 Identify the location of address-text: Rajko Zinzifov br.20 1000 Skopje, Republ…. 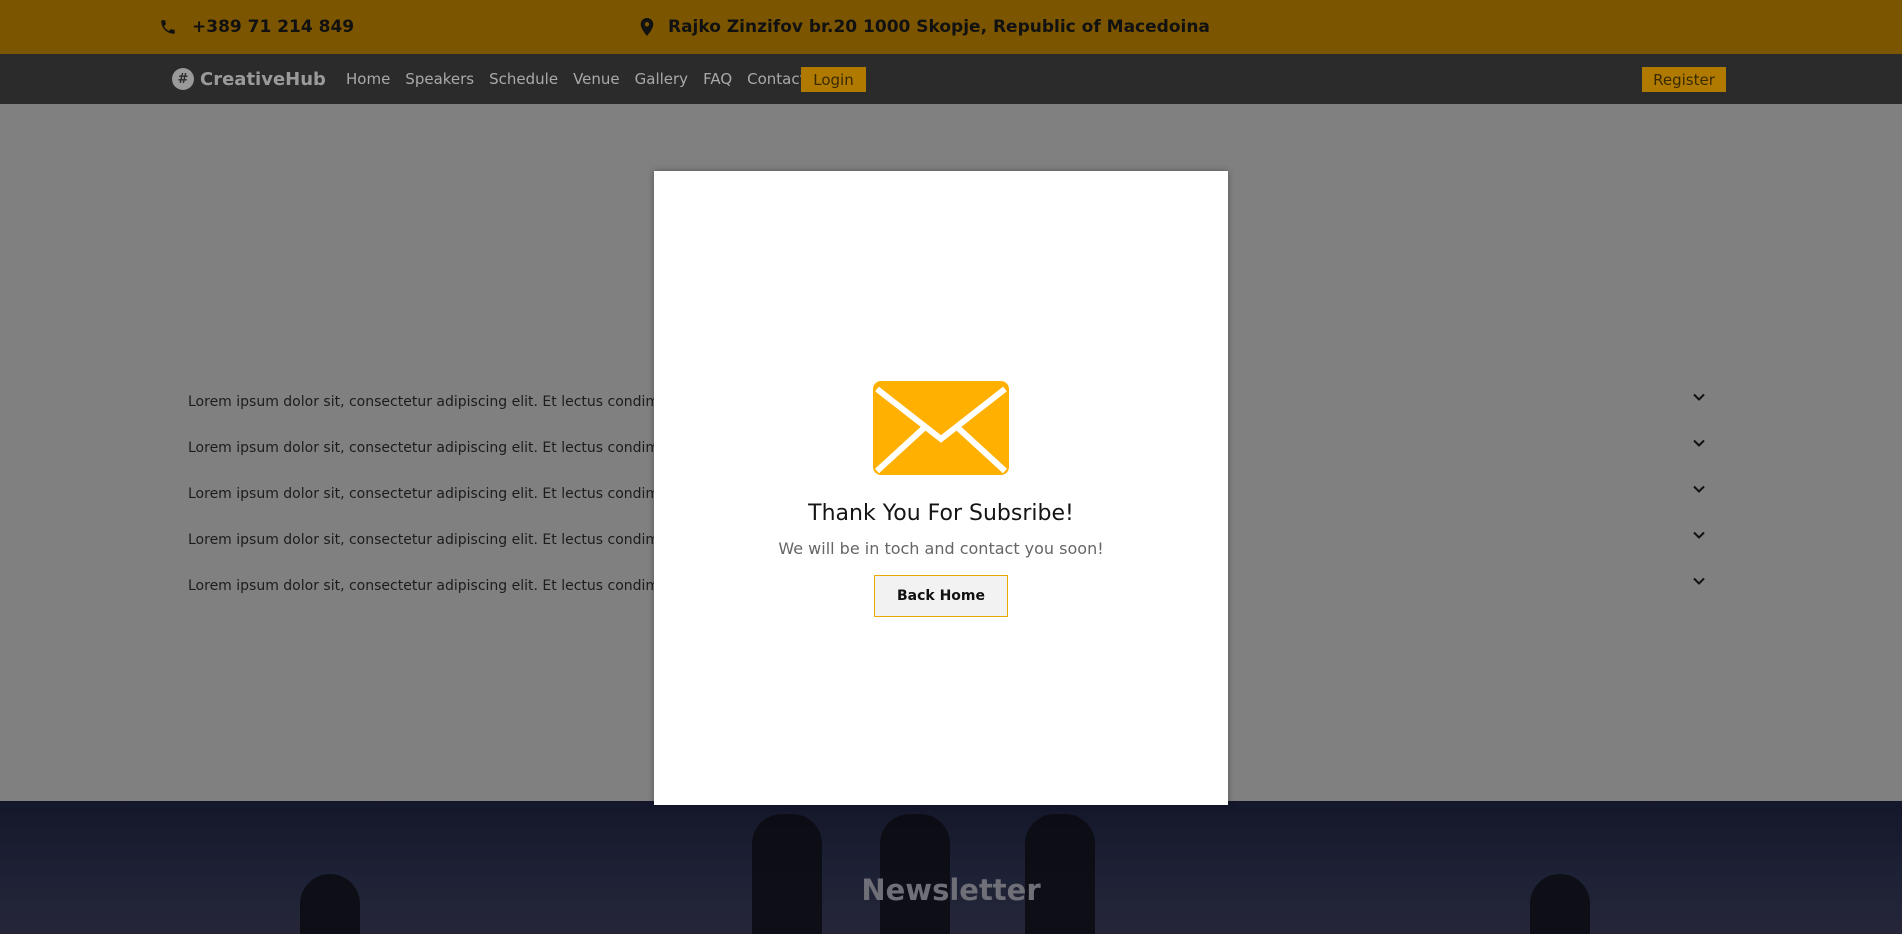
(939, 27).